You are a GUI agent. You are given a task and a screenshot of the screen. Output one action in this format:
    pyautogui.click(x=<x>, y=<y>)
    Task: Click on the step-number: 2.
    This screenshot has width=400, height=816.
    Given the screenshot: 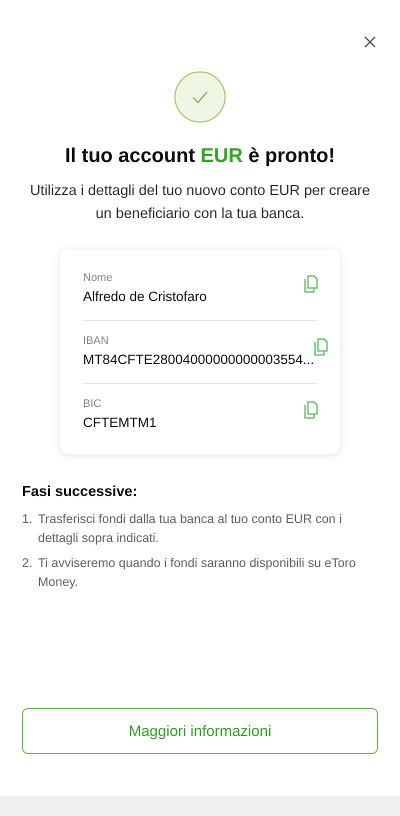 What is the action you would take?
    pyautogui.click(x=28, y=563)
    